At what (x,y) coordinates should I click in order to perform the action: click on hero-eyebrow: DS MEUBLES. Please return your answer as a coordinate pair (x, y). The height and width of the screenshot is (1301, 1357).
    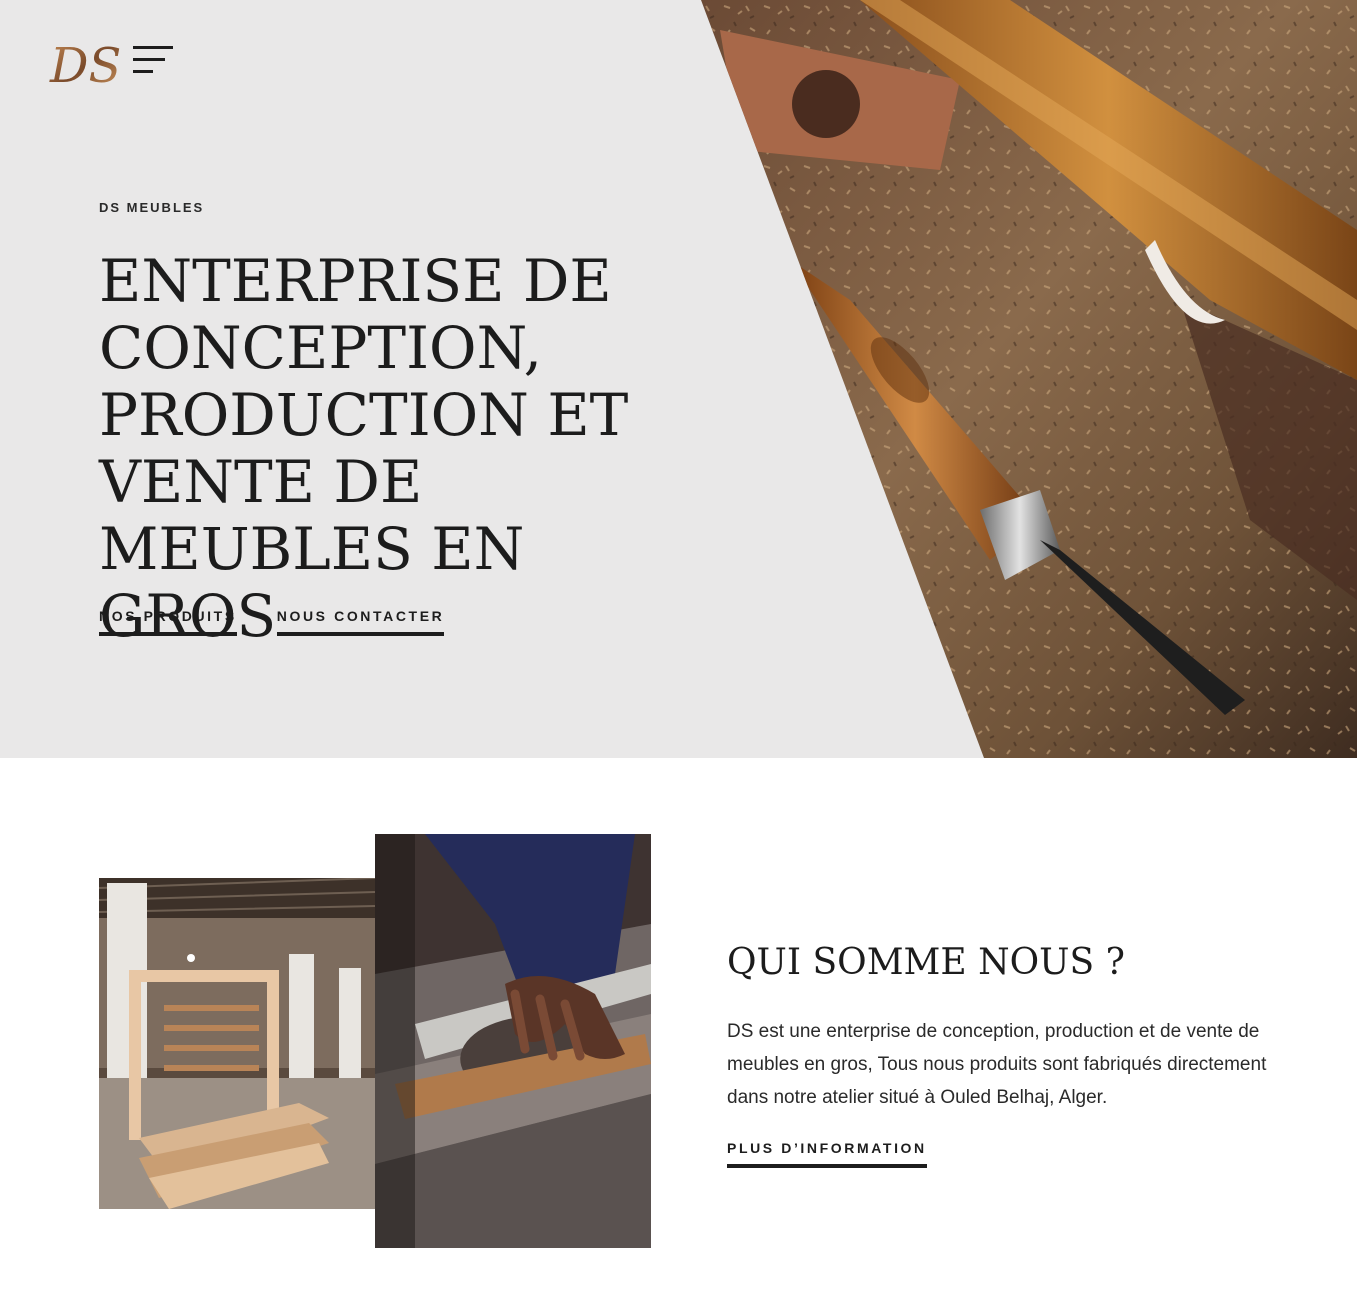
    Looking at the image, I should click on (152, 207).